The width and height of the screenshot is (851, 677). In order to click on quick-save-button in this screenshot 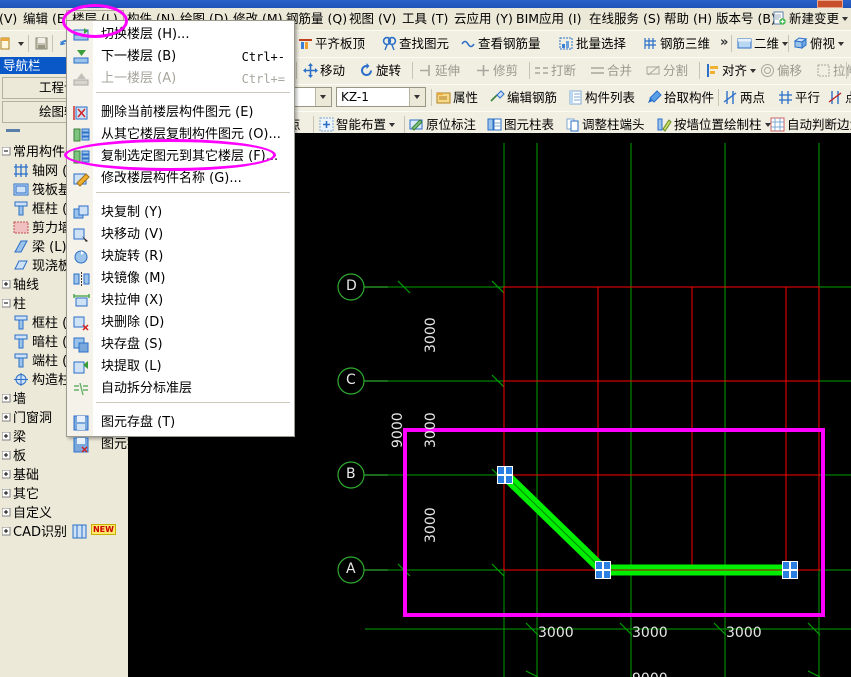, I will do `click(42, 43)`.